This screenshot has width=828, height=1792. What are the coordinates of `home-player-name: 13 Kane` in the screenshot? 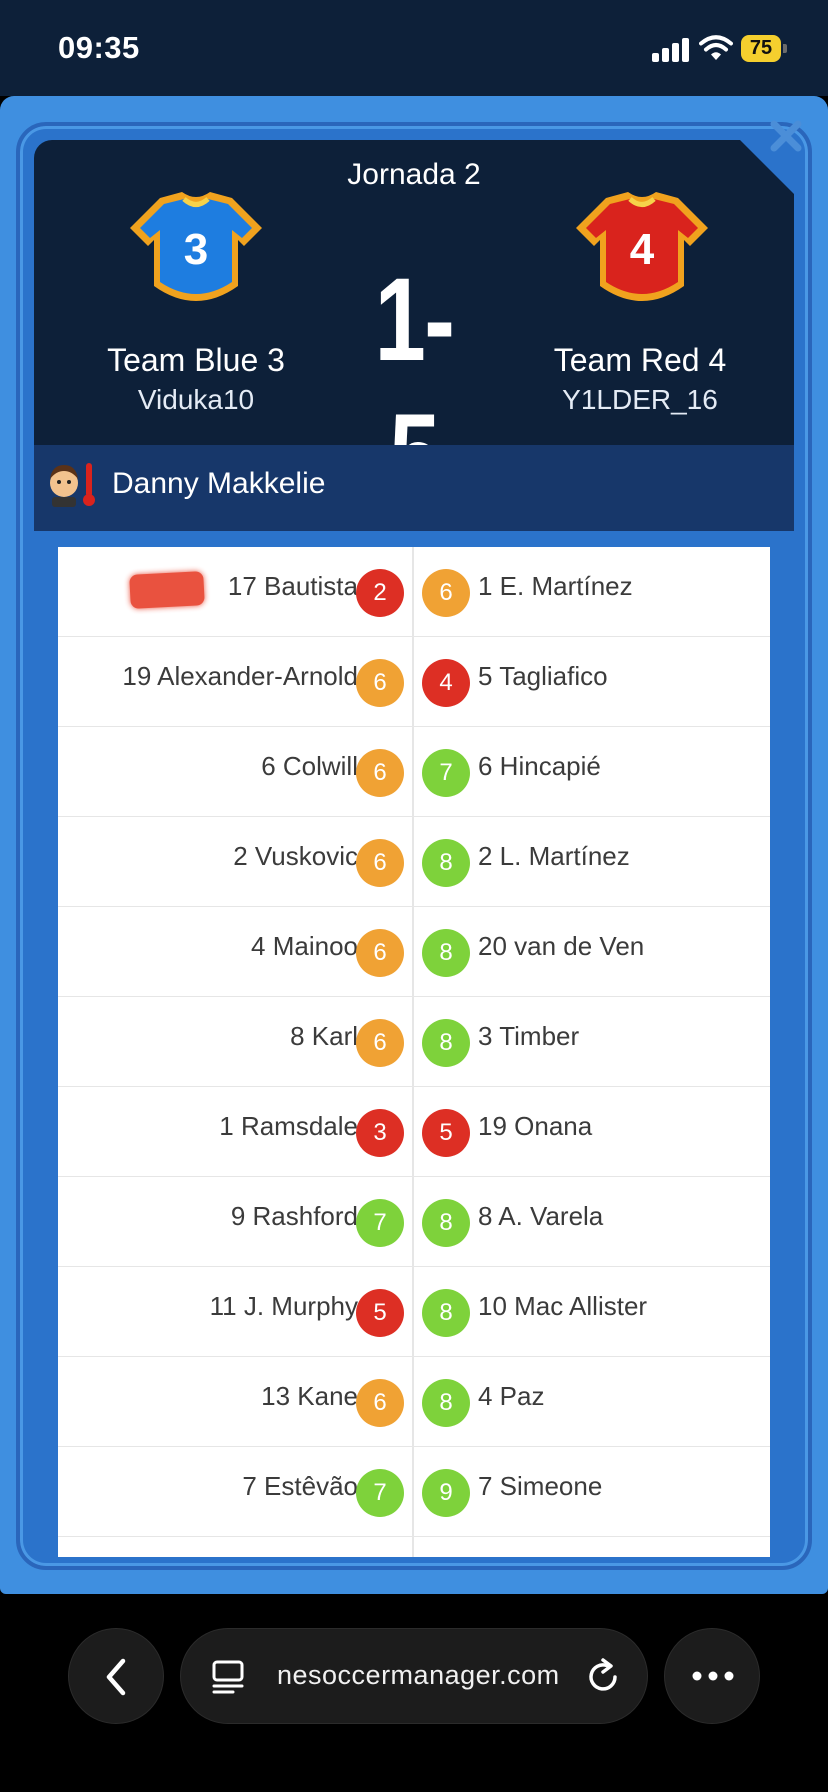 It's located at (309, 1396).